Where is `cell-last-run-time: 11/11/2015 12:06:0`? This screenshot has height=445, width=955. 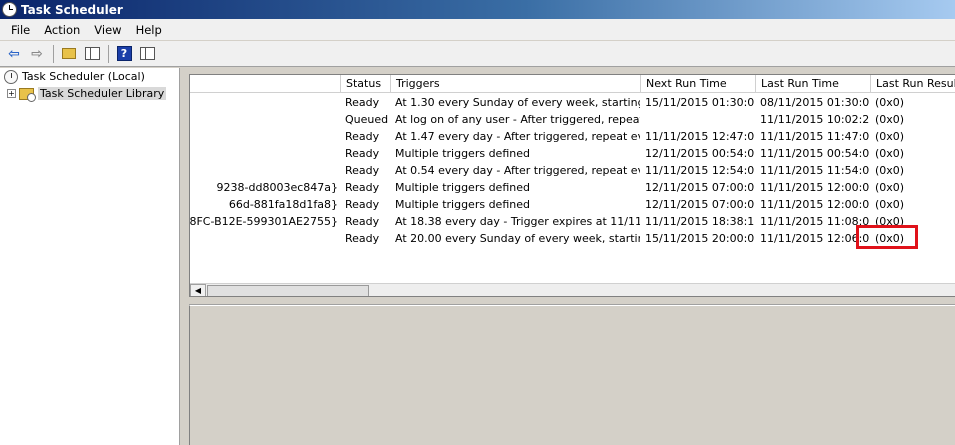
cell-last-run-time: 11/11/2015 12:06:0 is located at coordinates (815, 238).